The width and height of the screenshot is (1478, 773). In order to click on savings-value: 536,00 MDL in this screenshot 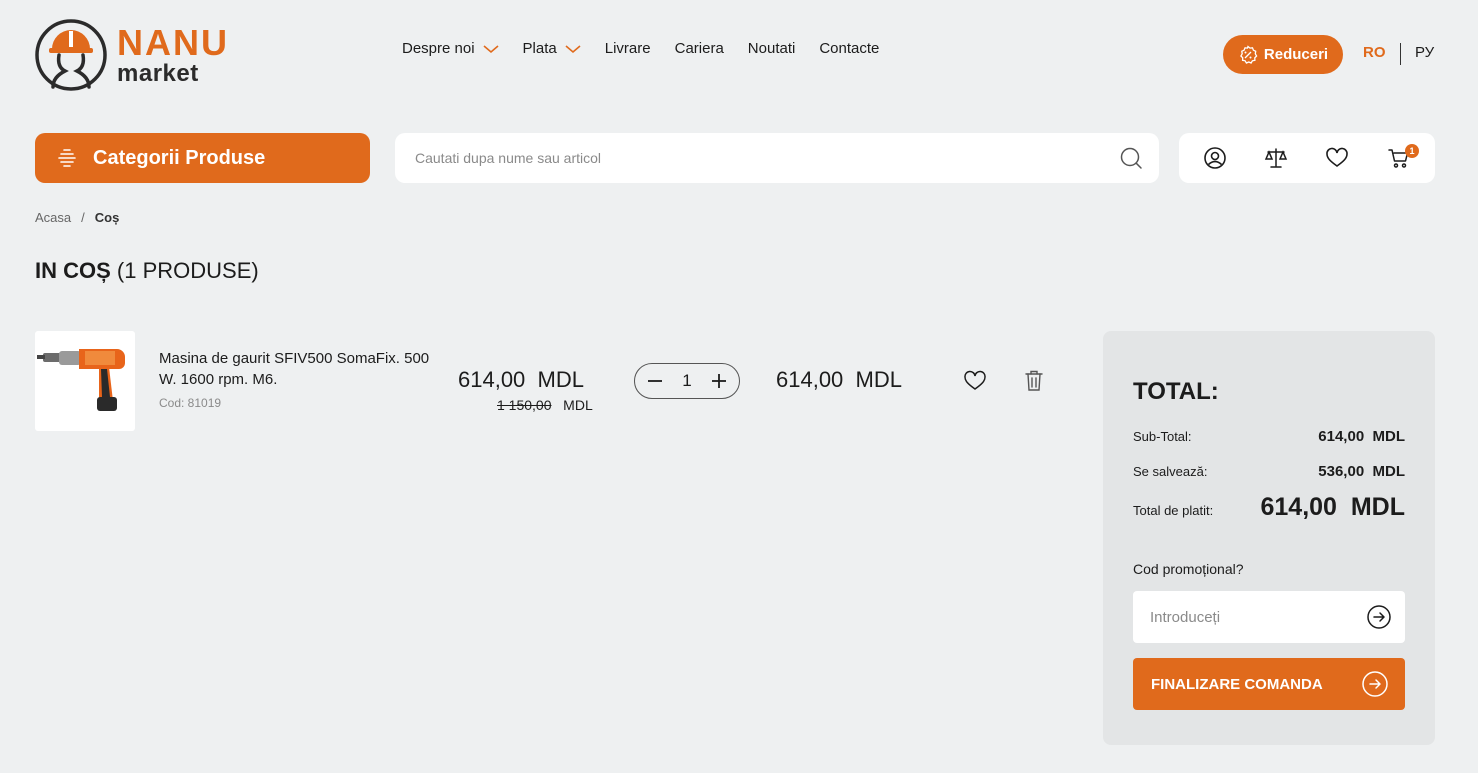, I will do `click(1361, 471)`.